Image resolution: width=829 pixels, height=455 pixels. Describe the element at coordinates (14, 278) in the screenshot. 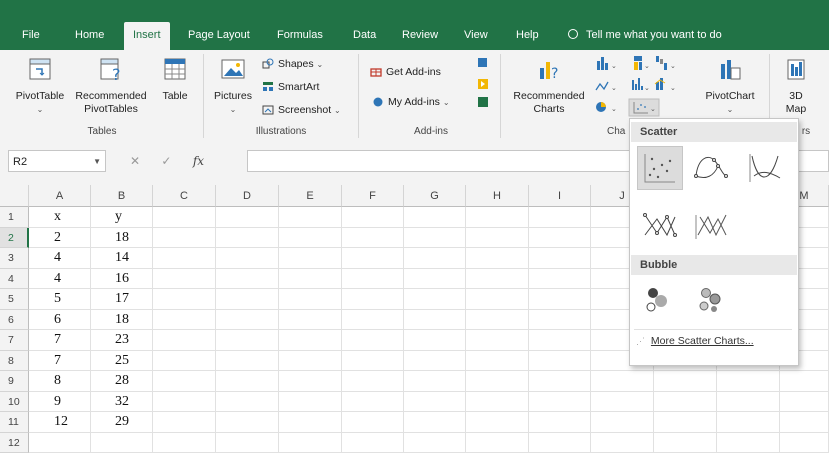

I see `row-header: 4` at that location.